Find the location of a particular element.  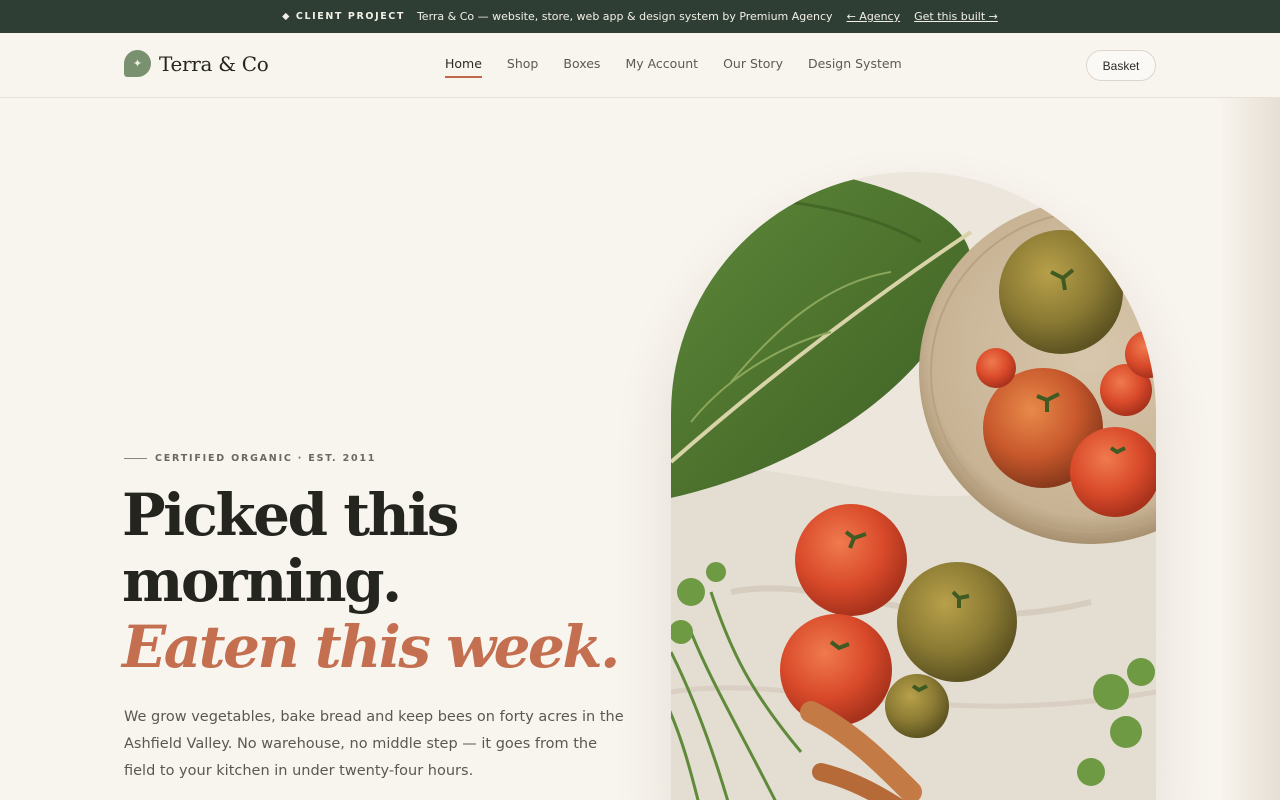

leaf-icon: ✦ is located at coordinates (137, 63).